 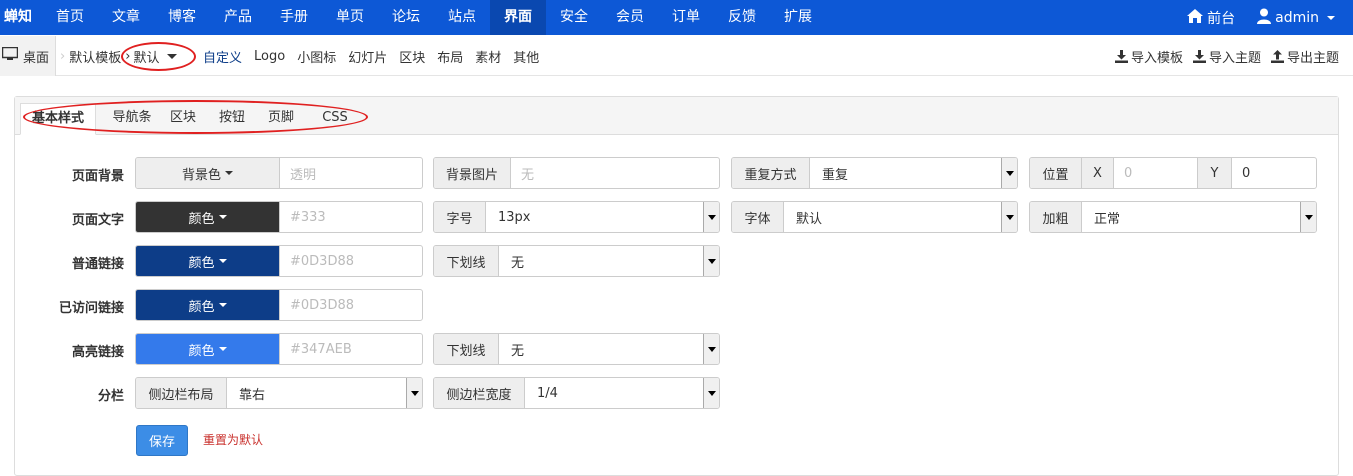 I want to click on position-addon: 位置, so click(x=1056, y=173).